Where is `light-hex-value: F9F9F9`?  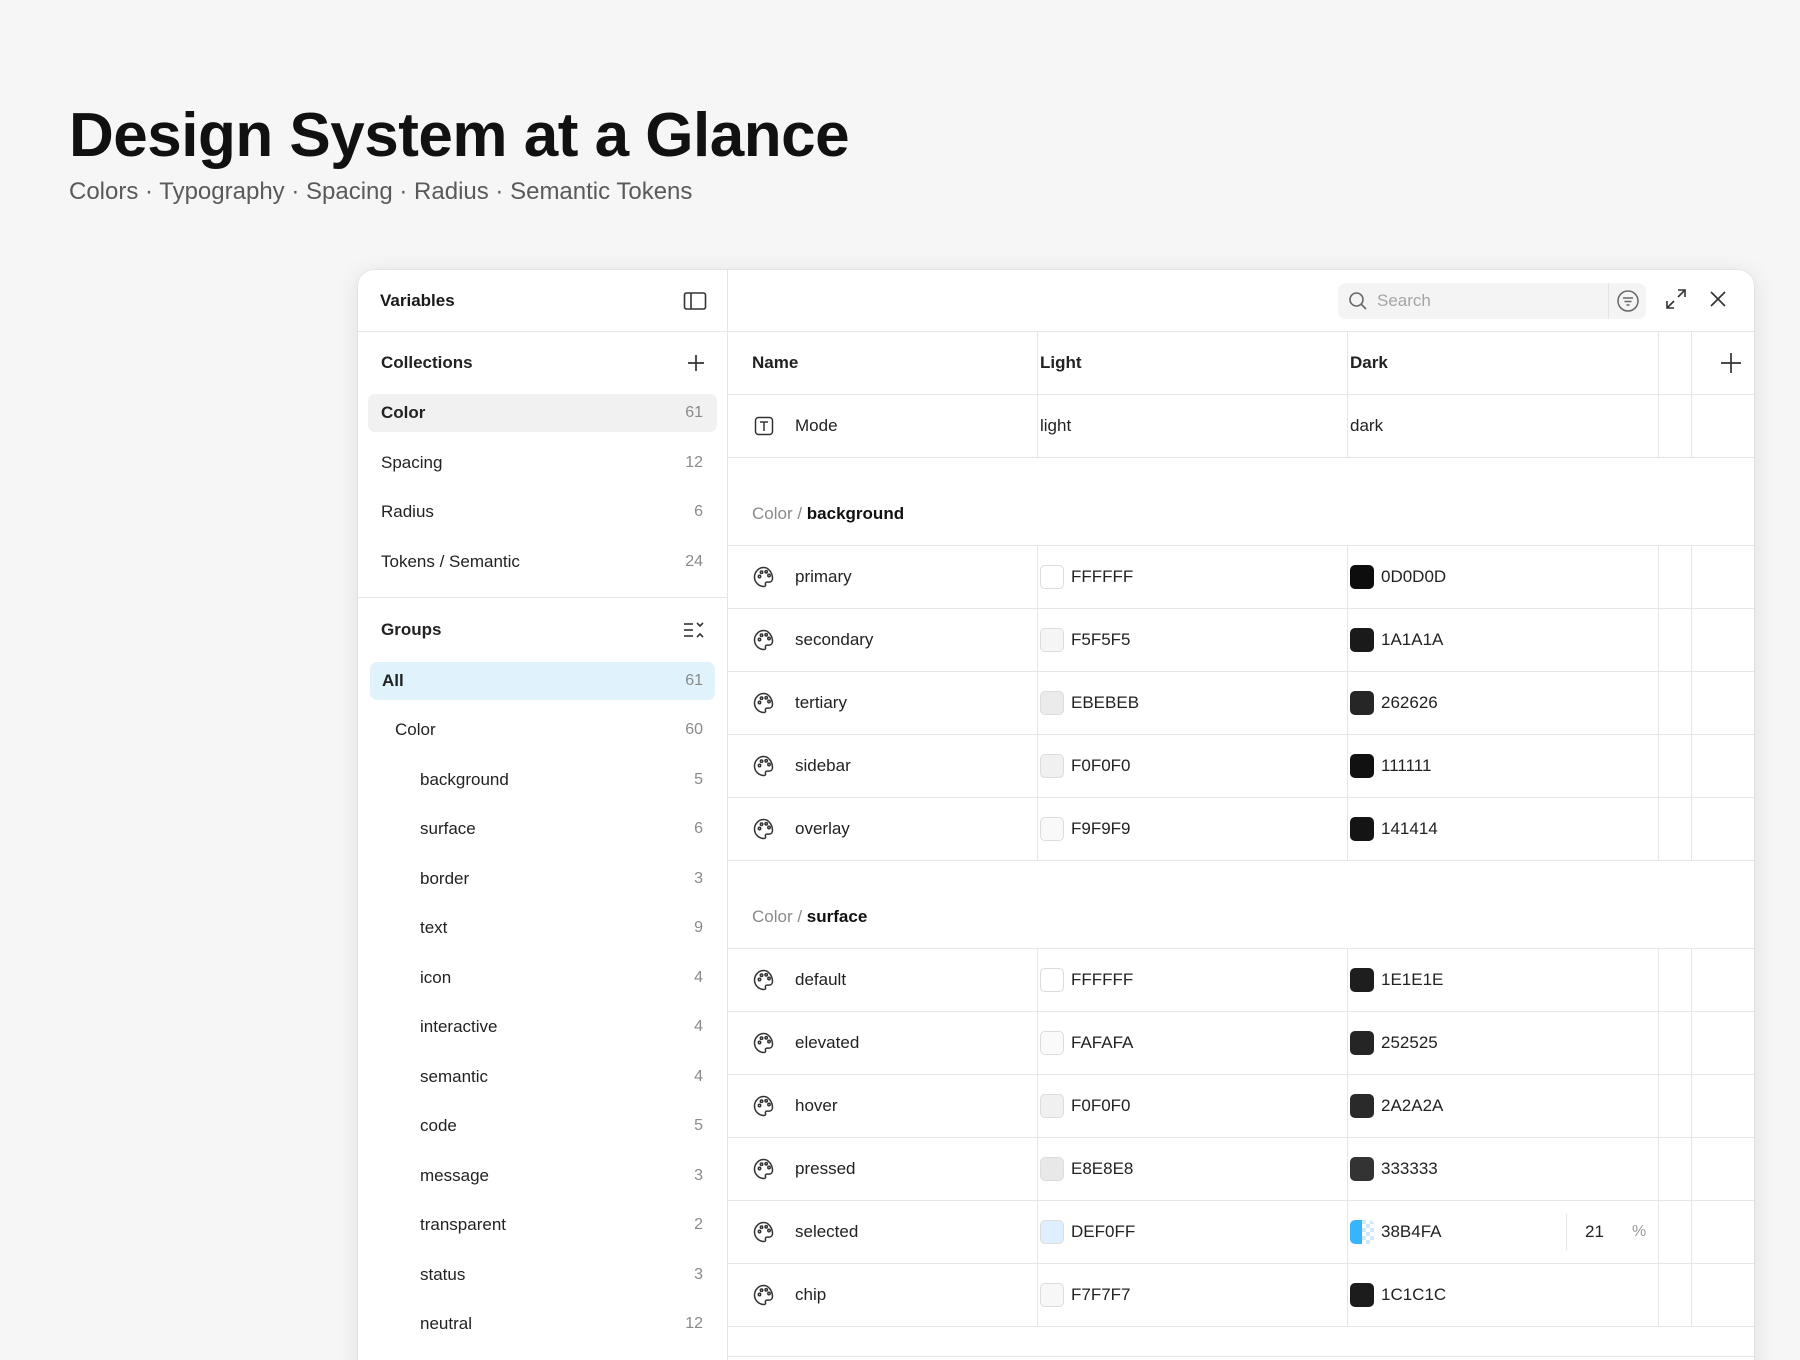
light-hex-value: F9F9F9 is located at coordinates (1101, 828).